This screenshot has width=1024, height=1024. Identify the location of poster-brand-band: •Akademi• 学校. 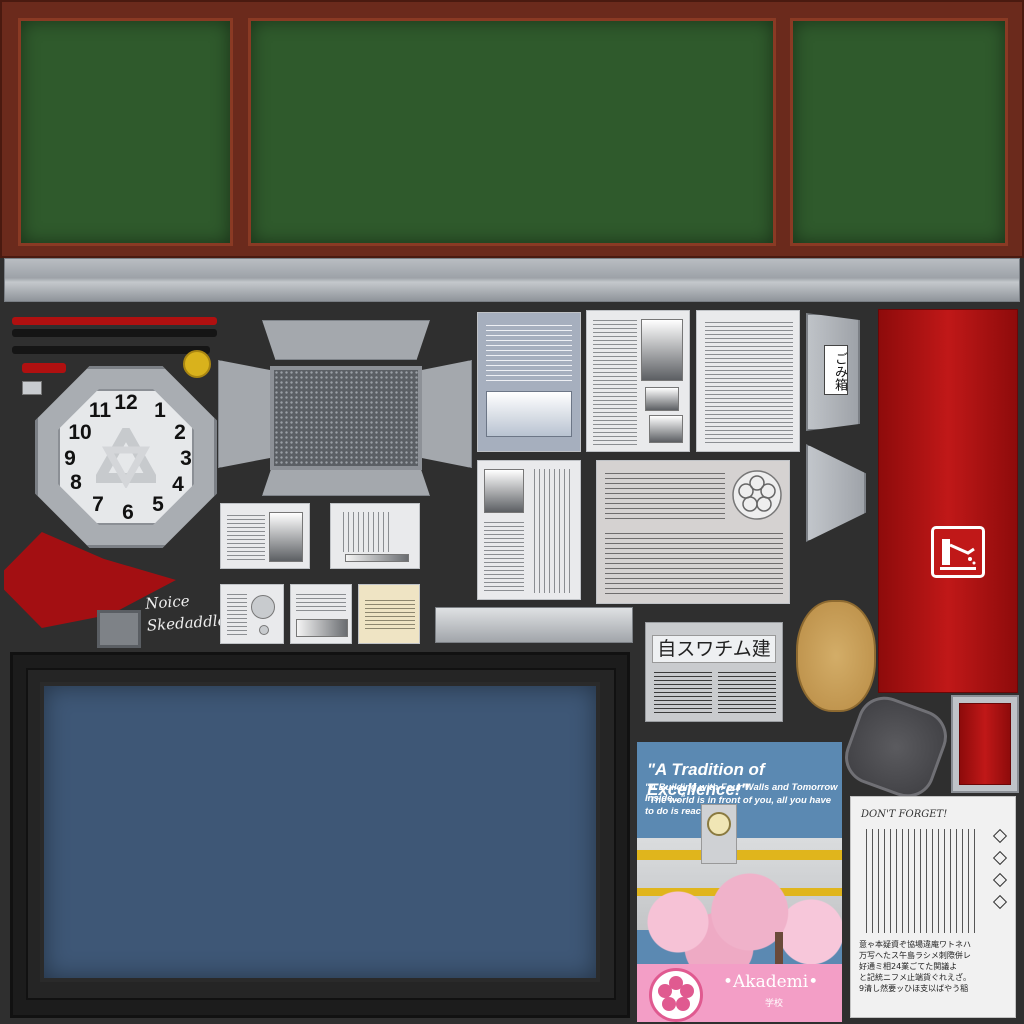
(739, 993).